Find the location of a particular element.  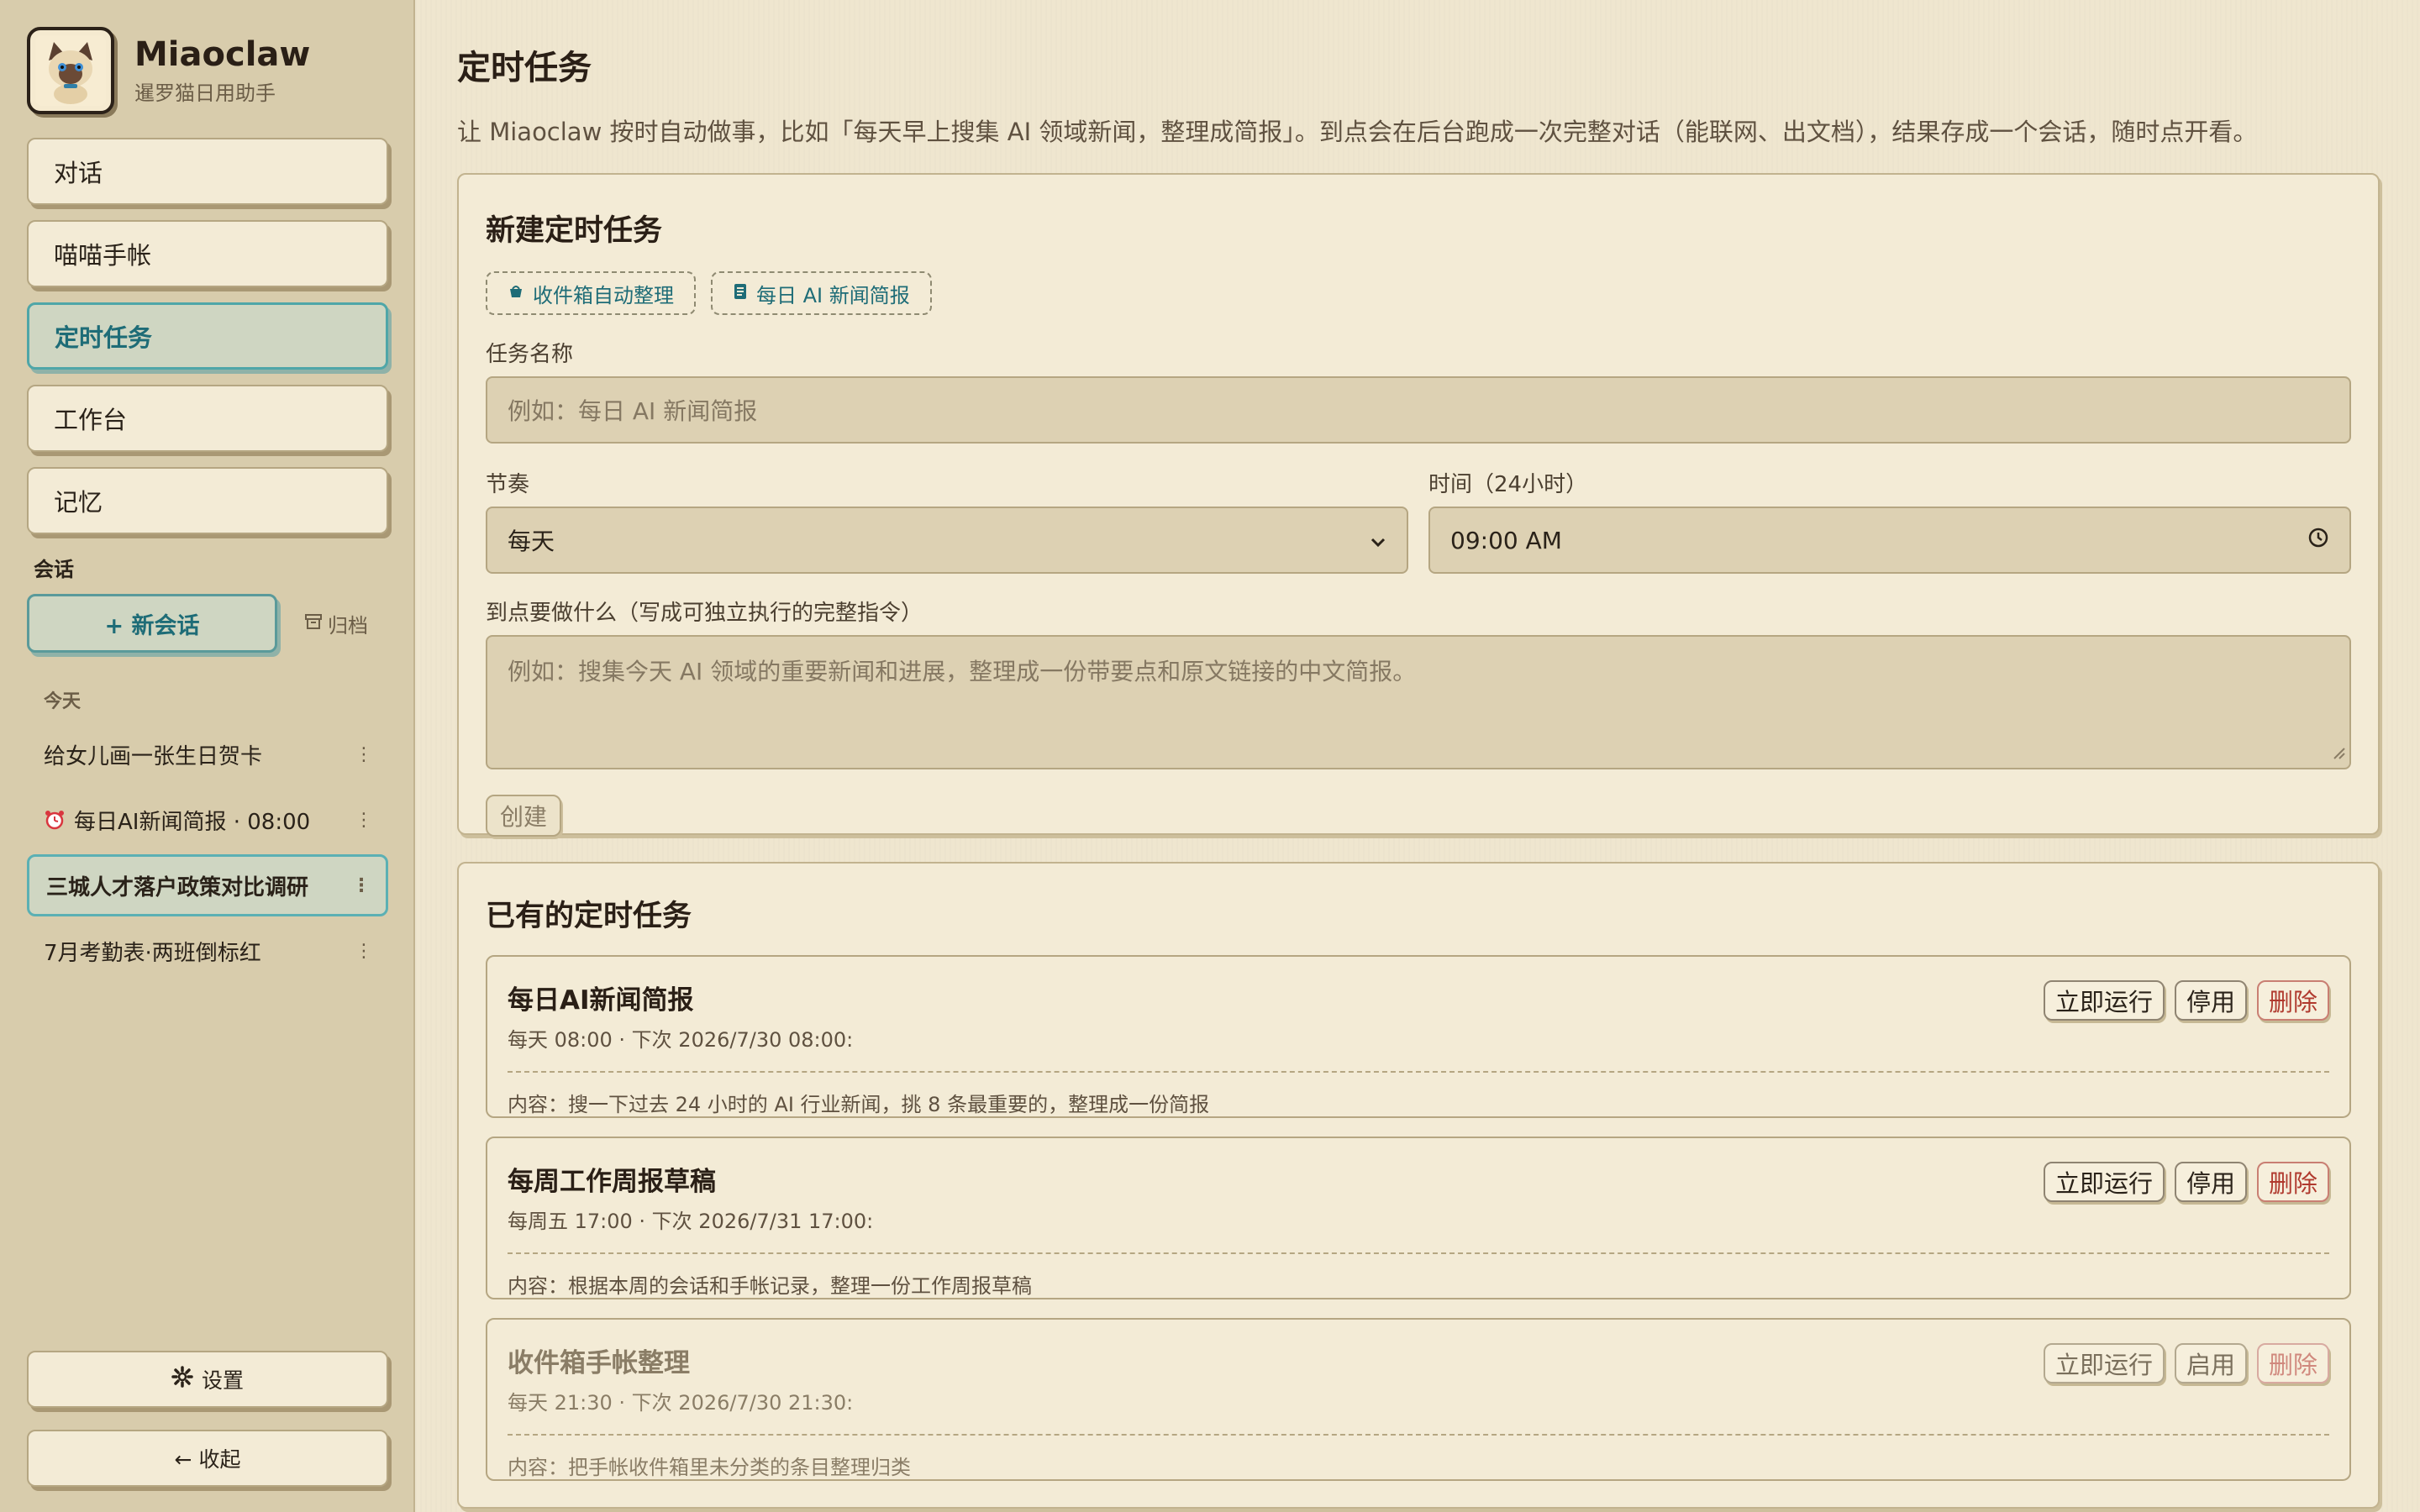

task-name-input: 例如：每日 AI 新闻简报 is located at coordinates (1418, 410).